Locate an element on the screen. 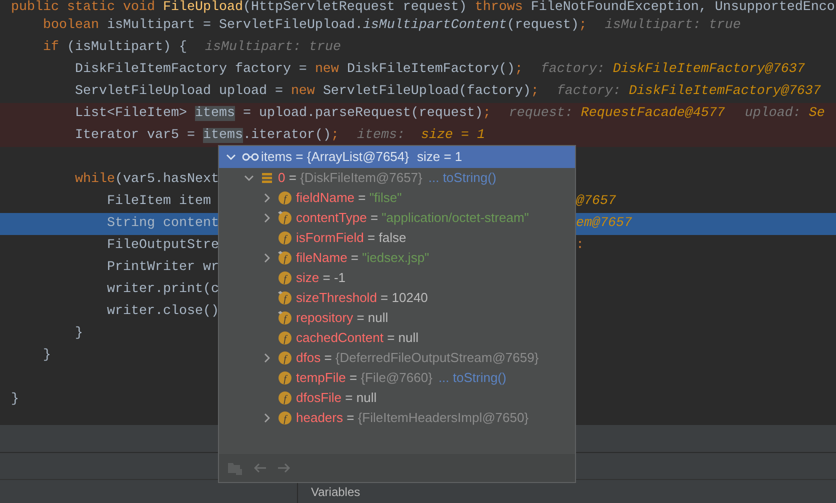  glasses-icon is located at coordinates (250, 157).